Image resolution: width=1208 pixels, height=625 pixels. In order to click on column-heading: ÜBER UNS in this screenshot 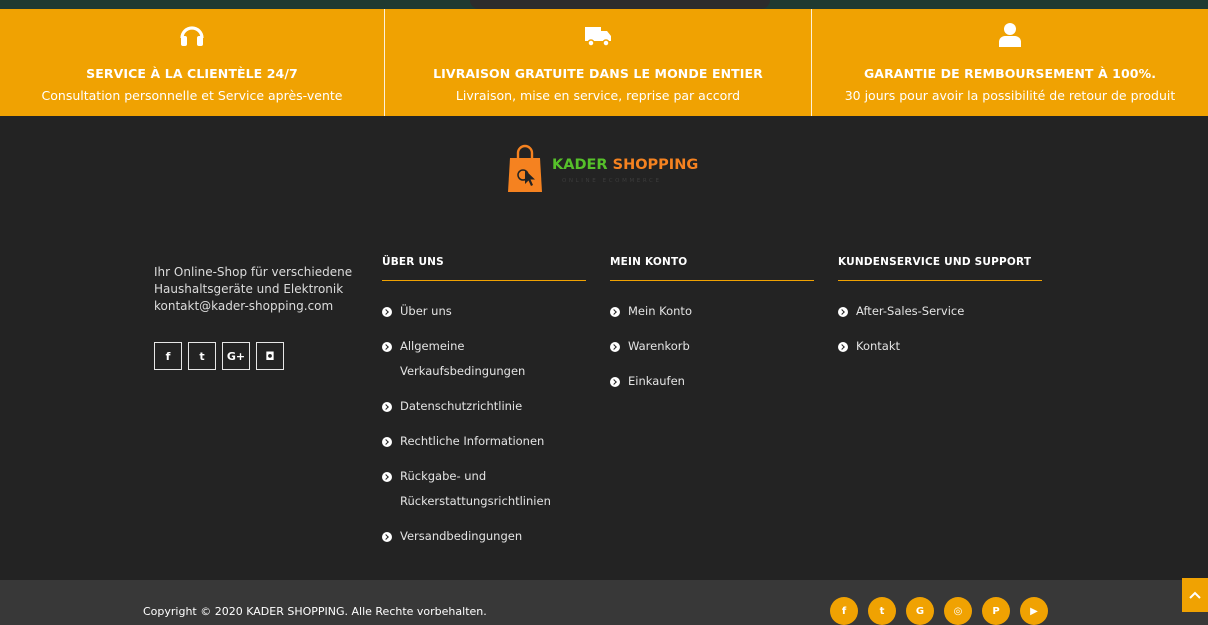, I will do `click(484, 268)`.